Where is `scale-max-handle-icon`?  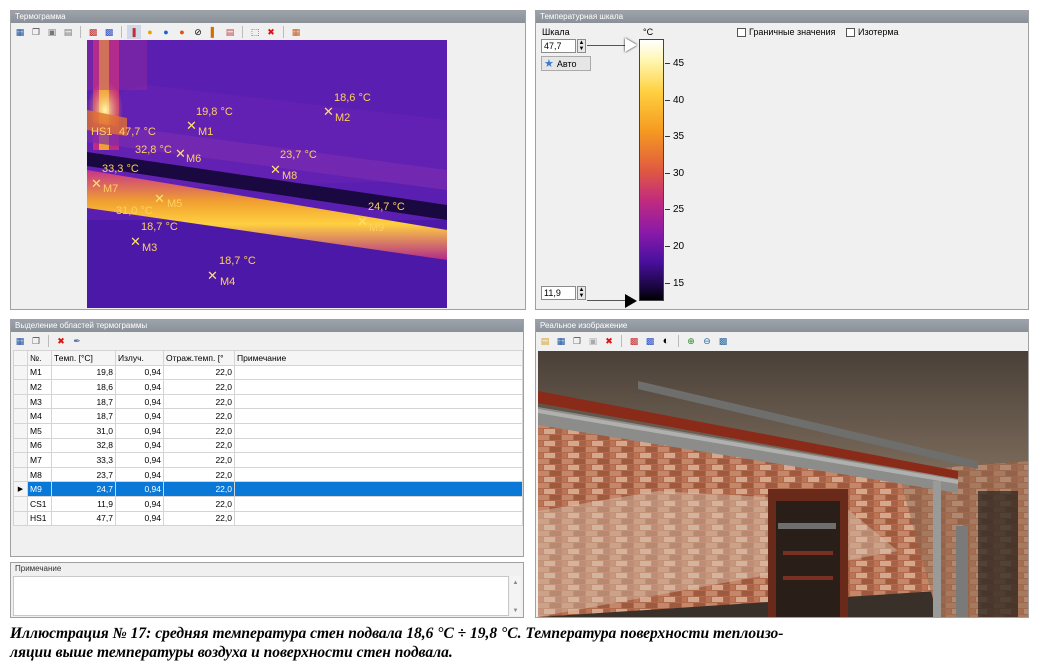 scale-max-handle-icon is located at coordinates (631, 45).